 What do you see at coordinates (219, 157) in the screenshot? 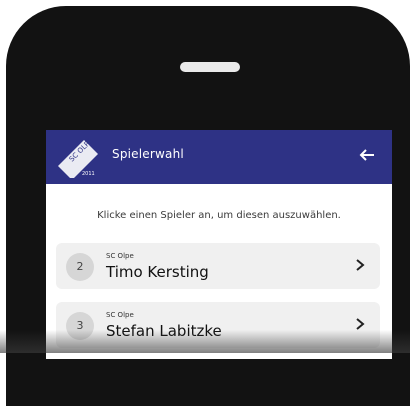
I see `app-bar: SC OLPE 2011 Spielerwahl` at bounding box center [219, 157].